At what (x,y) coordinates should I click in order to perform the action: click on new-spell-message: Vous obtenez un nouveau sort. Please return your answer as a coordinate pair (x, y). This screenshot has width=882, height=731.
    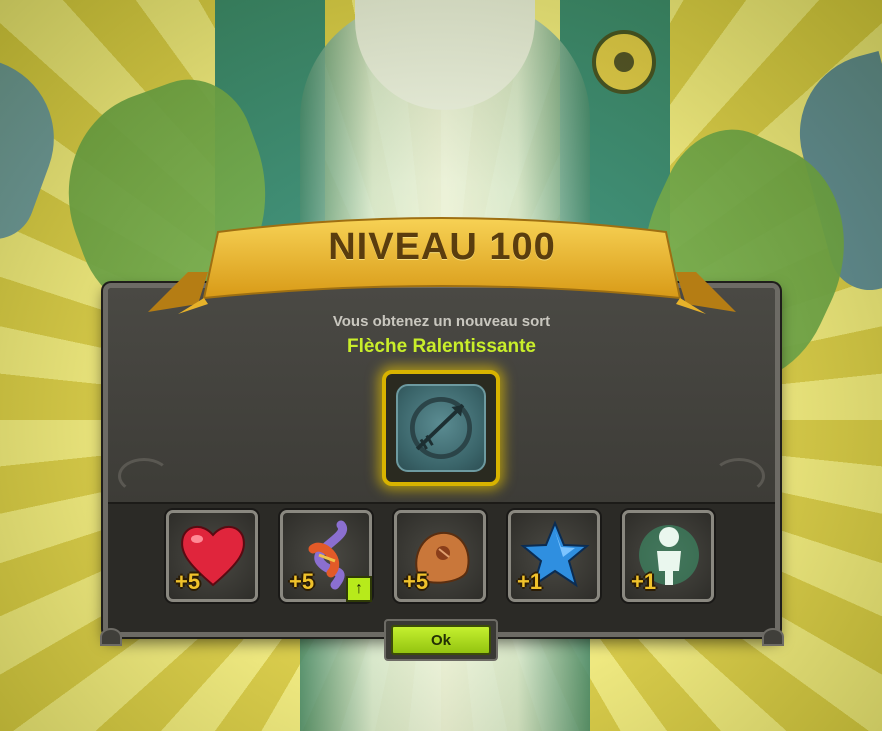
    Looking at the image, I should click on (441, 321).